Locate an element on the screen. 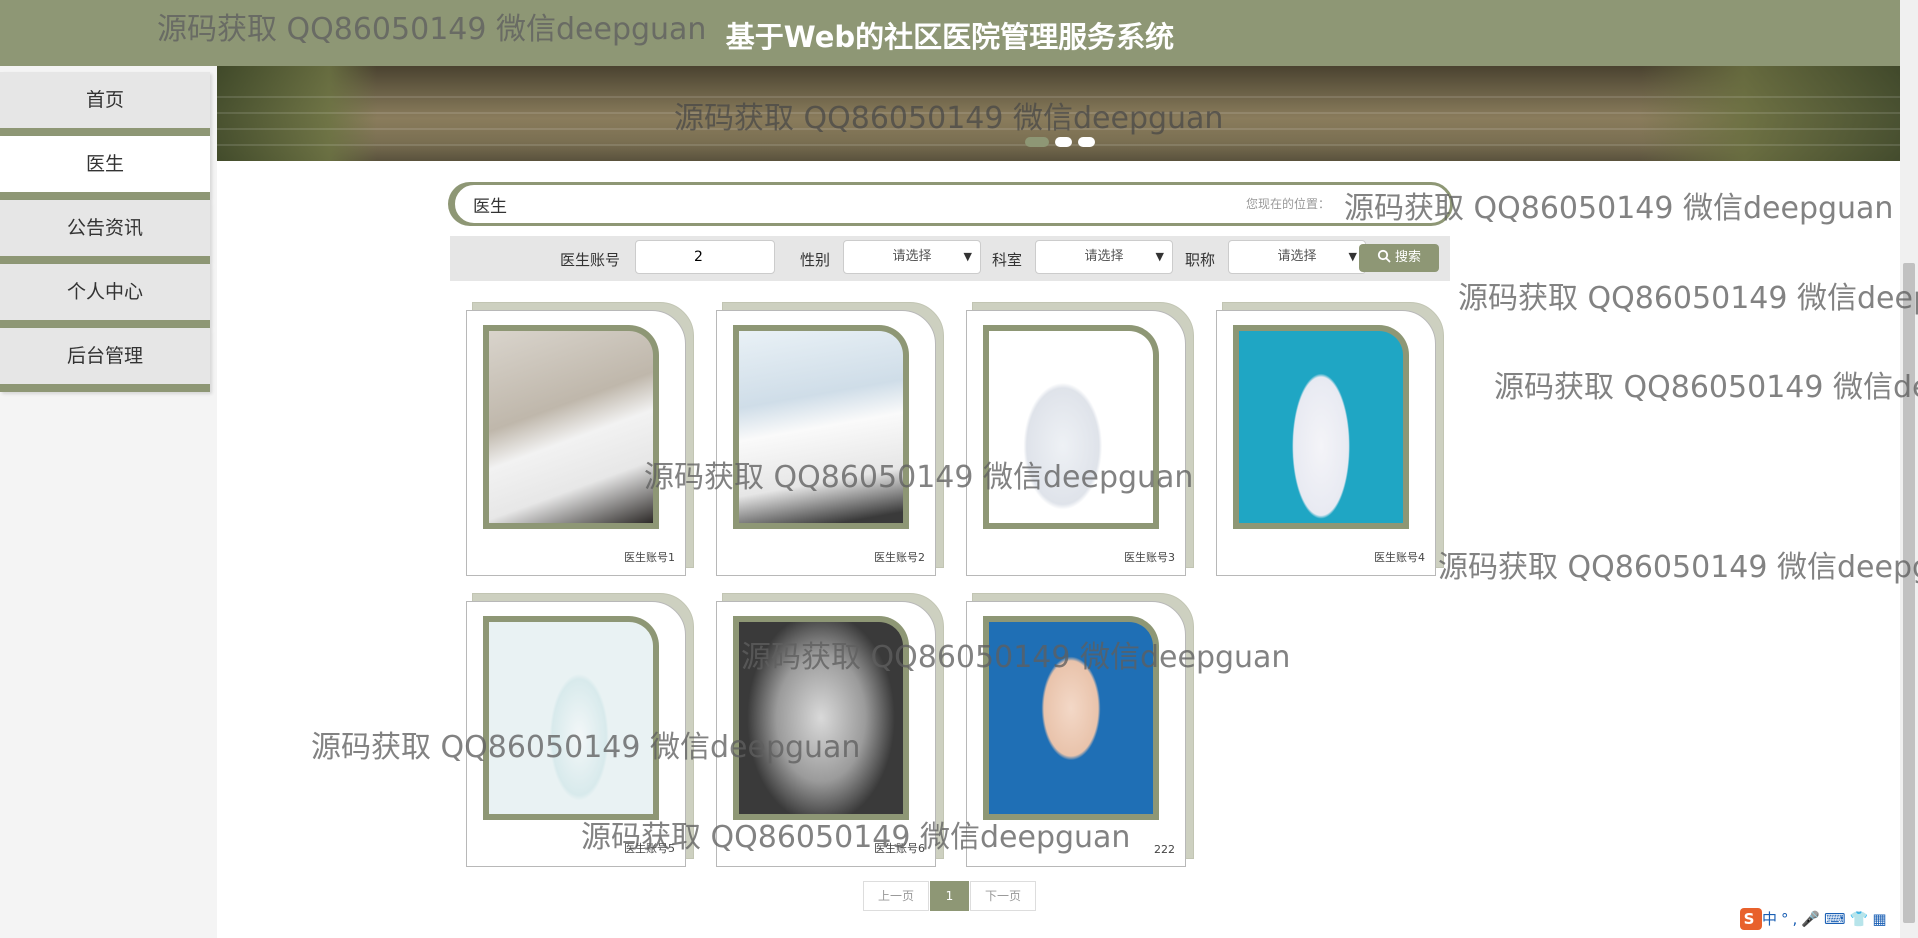 The image size is (1918, 938). doctor-caption: 医生账号5 is located at coordinates (649, 848).